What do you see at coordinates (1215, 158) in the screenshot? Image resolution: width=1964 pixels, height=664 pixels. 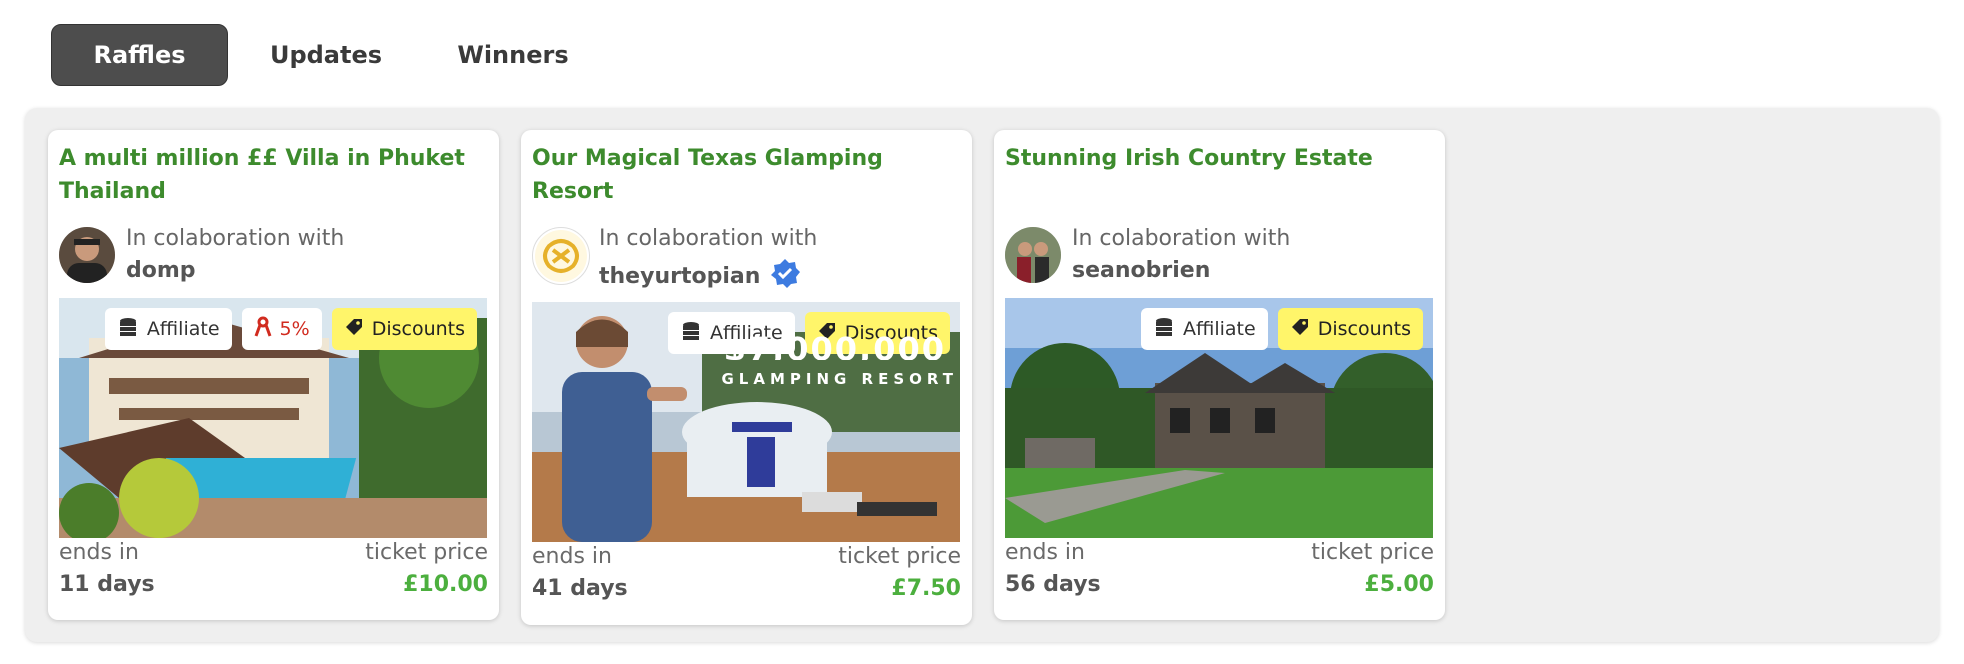 I see `raffle-title: Stunning Irish Country Estate` at bounding box center [1215, 158].